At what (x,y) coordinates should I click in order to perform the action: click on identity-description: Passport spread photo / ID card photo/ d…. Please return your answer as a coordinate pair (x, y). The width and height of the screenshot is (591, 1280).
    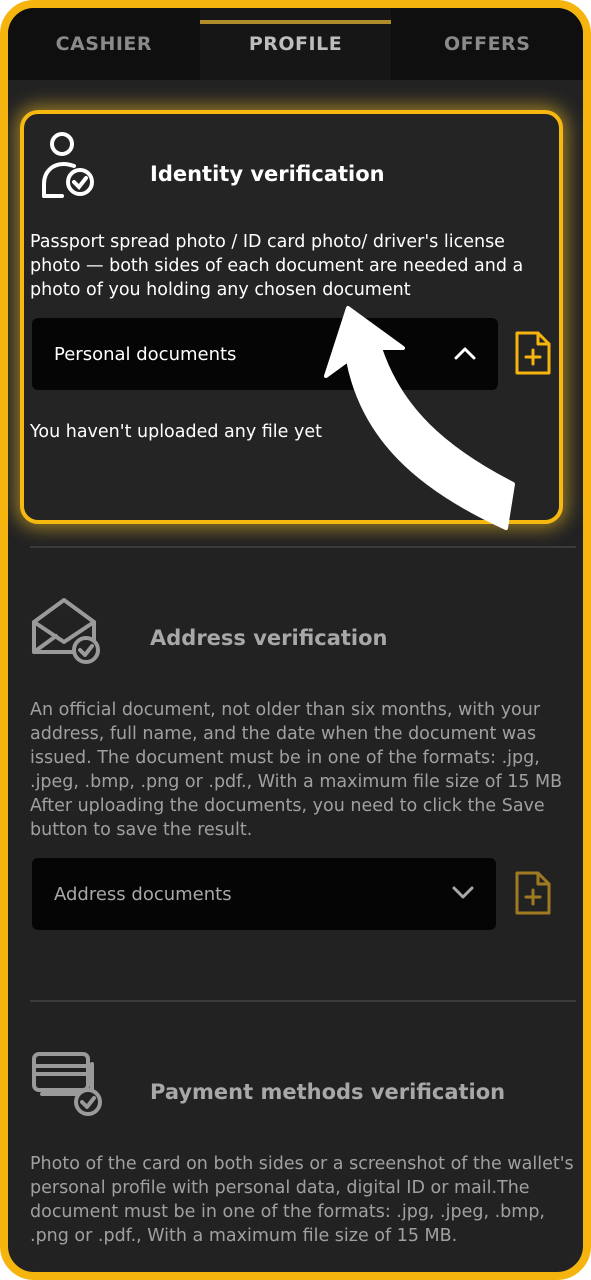
    Looking at the image, I should click on (277, 266).